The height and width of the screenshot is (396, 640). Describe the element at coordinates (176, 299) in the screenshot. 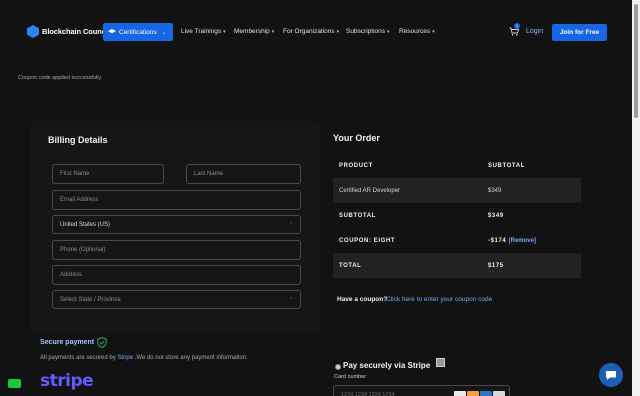

I see `state-select: Select State / Province ⌃` at that location.